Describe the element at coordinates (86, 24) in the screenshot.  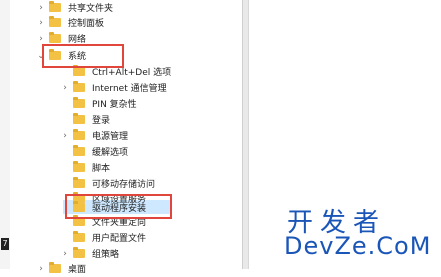
I see `tree-item-label: 控制面板` at that location.